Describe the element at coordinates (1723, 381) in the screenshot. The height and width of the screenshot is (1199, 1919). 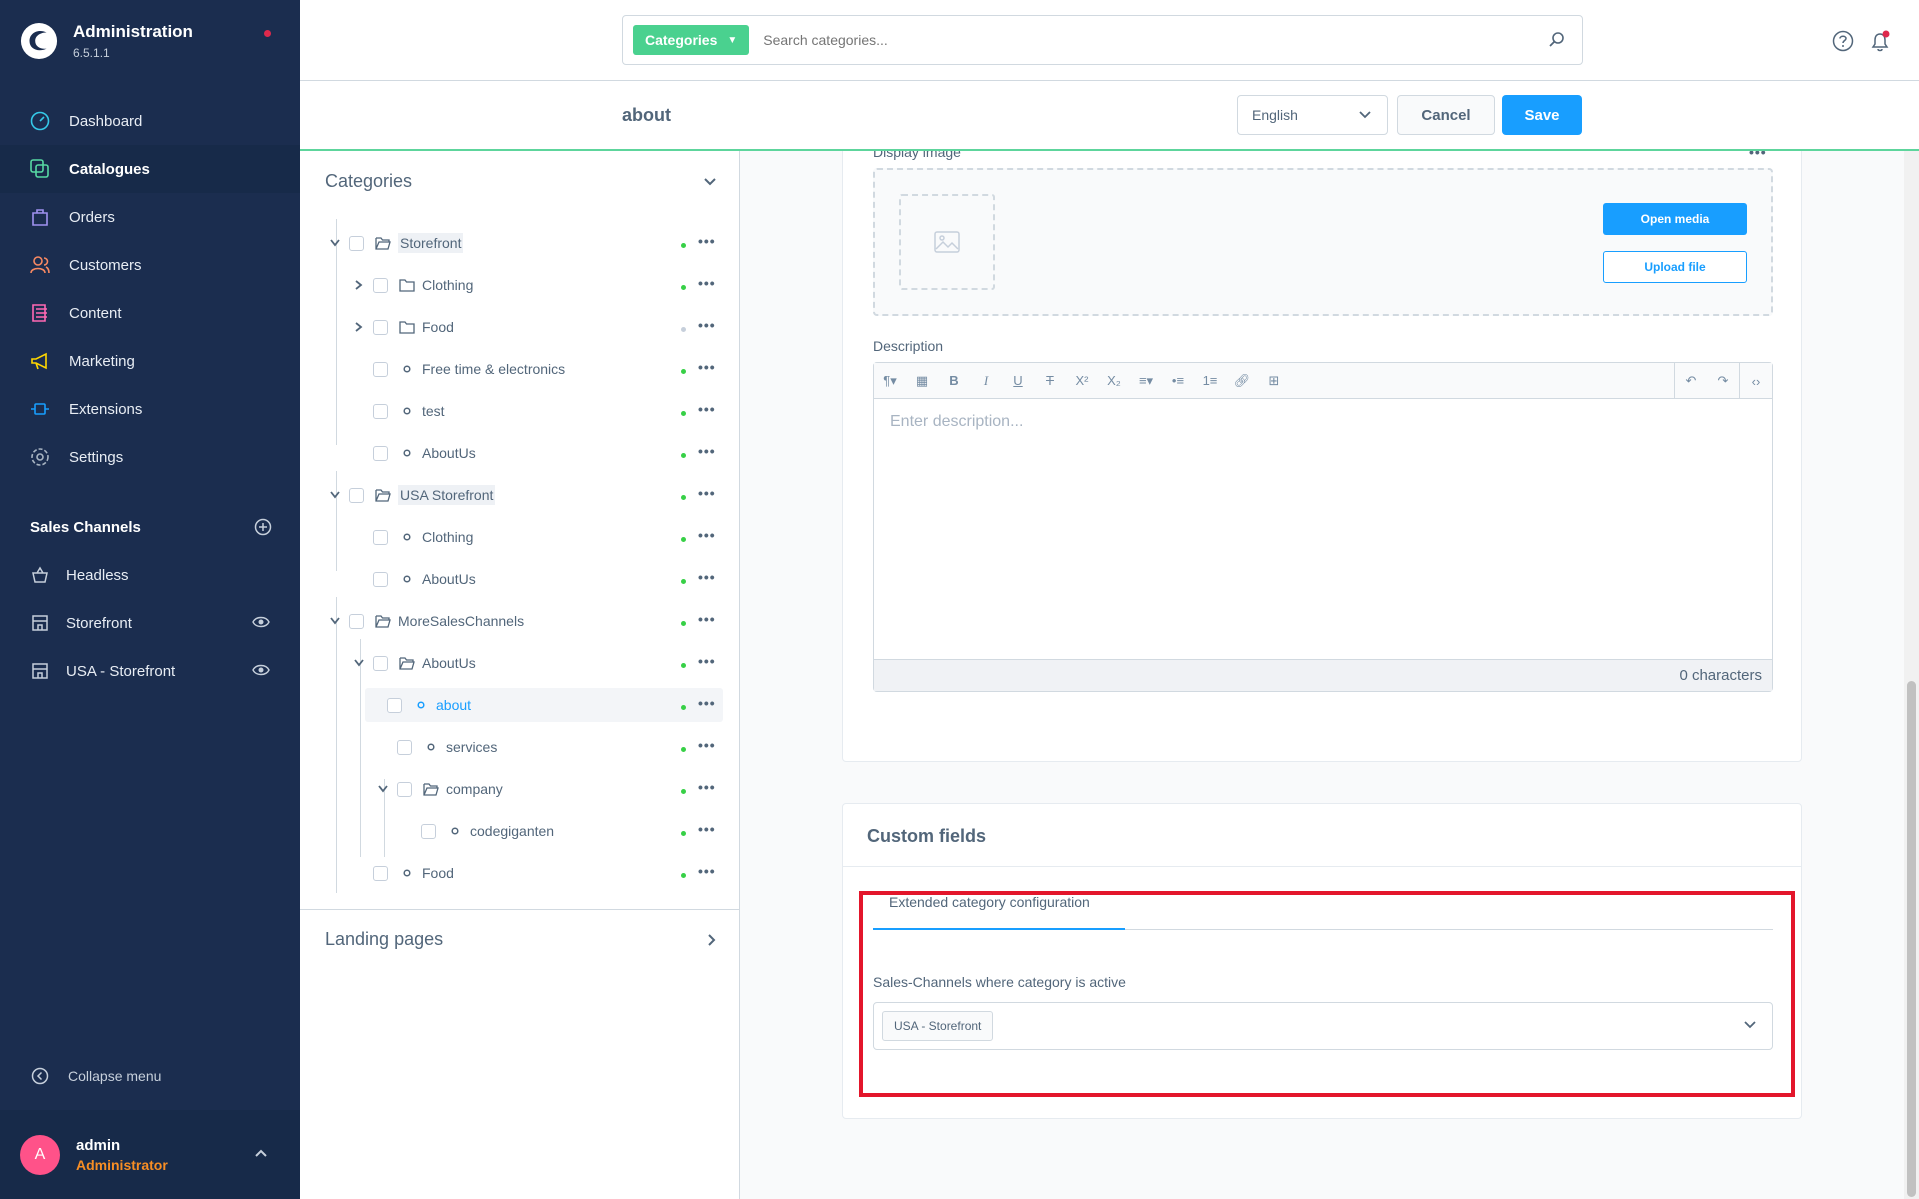
I see `redo-icon: ↷` at that location.